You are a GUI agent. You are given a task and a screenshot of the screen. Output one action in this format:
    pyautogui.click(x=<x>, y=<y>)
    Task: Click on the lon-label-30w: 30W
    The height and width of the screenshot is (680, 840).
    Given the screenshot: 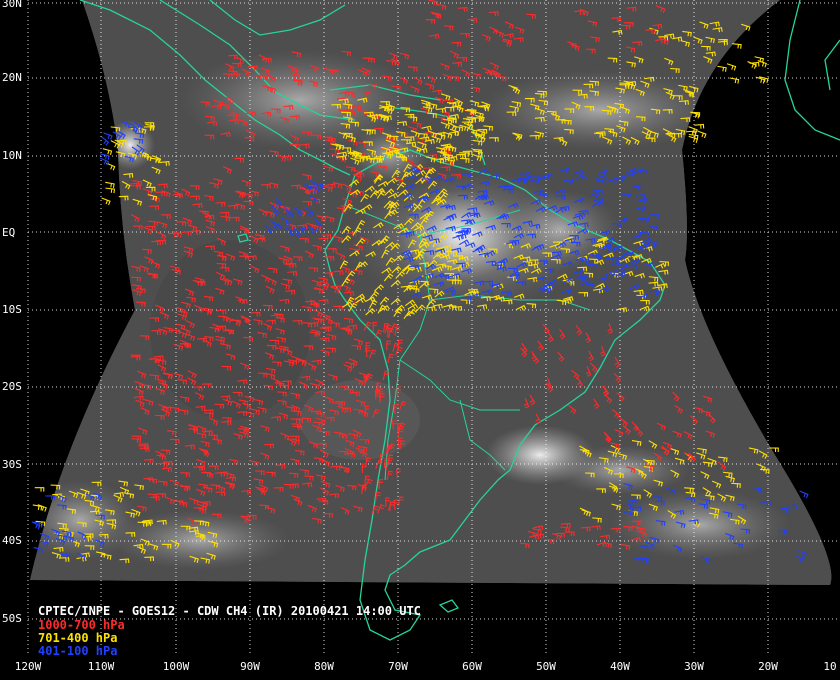 What is the action you would take?
    pyautogui.click(x=694, y=666)
    